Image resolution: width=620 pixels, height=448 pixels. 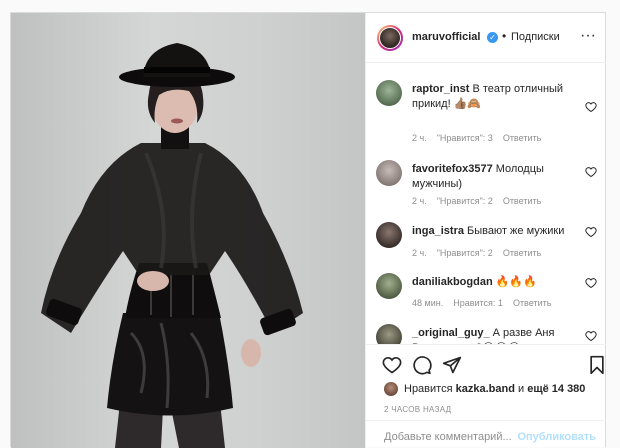 What do you see at coordinates (485, 389) in the screenshot?
I see `likes-user: kazka.band` at bounding box center [485, 389].